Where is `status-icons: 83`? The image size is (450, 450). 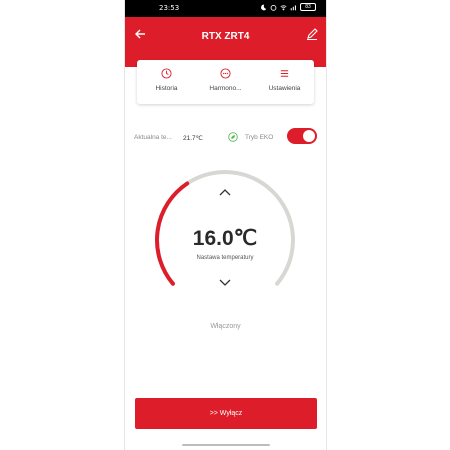
status-icons: 83 is located at coordinates (288, 7).